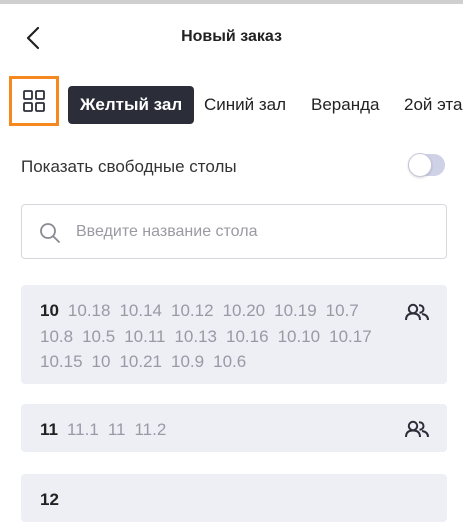 The width and height of the screenshot is (463, 531). I want to click on table-number: 10.13, so click(195, 337).